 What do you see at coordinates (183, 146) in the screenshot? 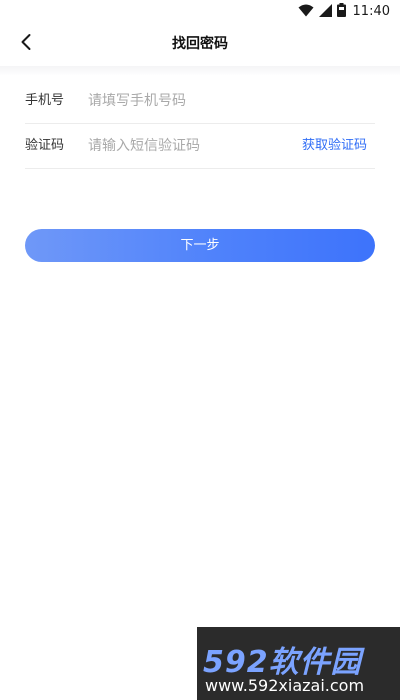
I see `sms-code-input` at bounding box center [183, 146].